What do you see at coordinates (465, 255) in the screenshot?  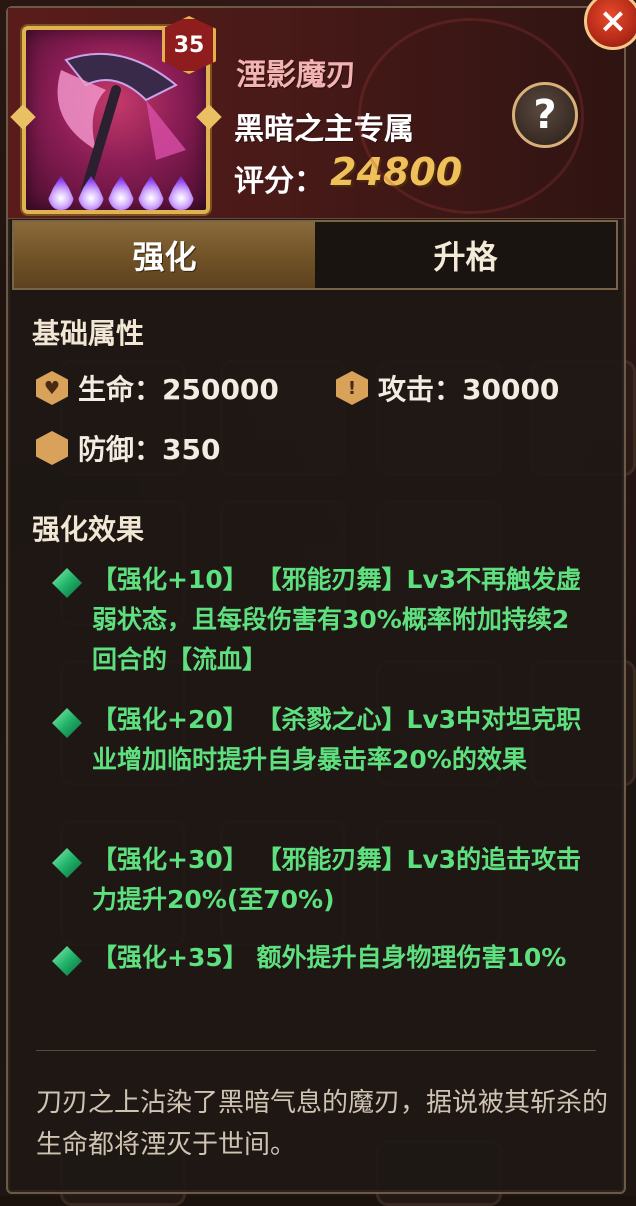 I see `tab-upgrade: 升格` at bounding box center [465, 255].